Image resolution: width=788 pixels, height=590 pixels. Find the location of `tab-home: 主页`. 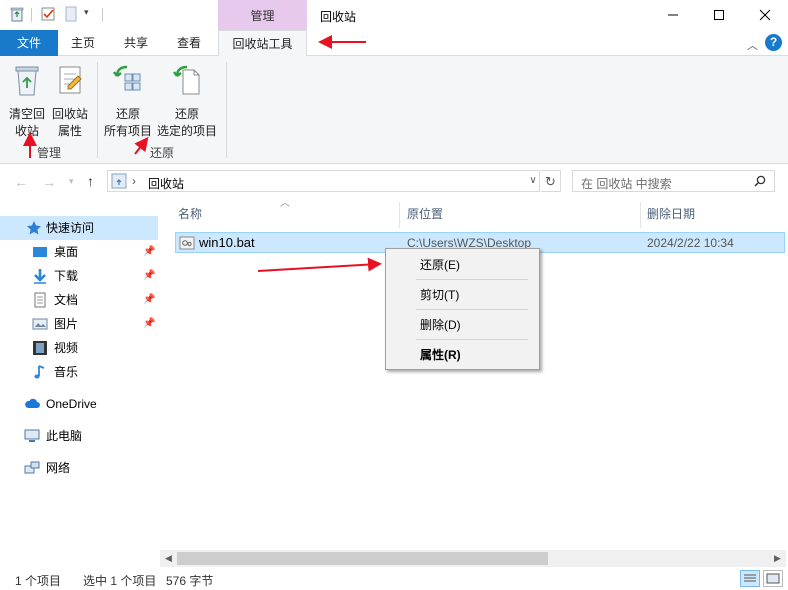

tab-home: 主页 is located at coordinates (83, 43).